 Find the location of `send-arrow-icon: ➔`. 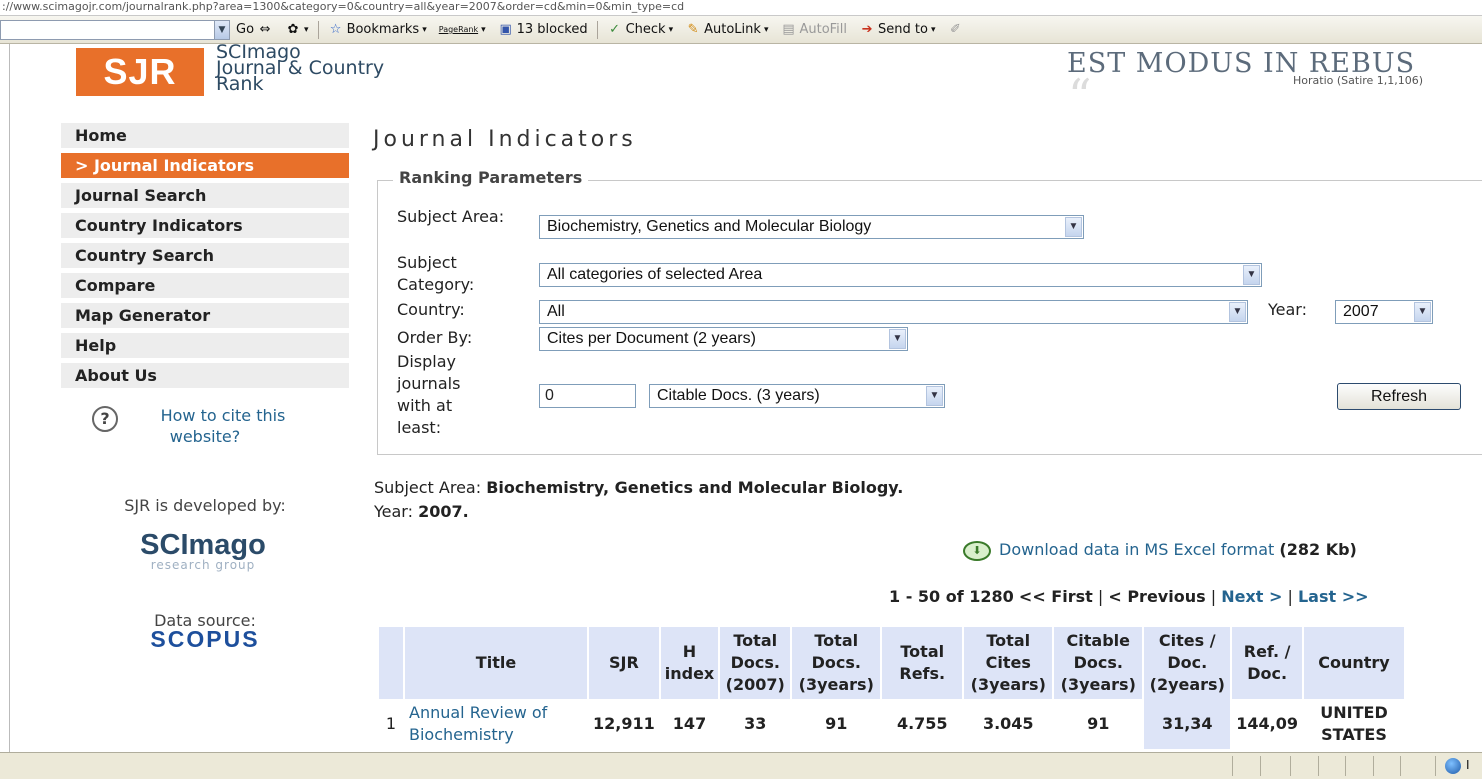

send-arrow-icon: ➔ is located at coordinates (867, 29).